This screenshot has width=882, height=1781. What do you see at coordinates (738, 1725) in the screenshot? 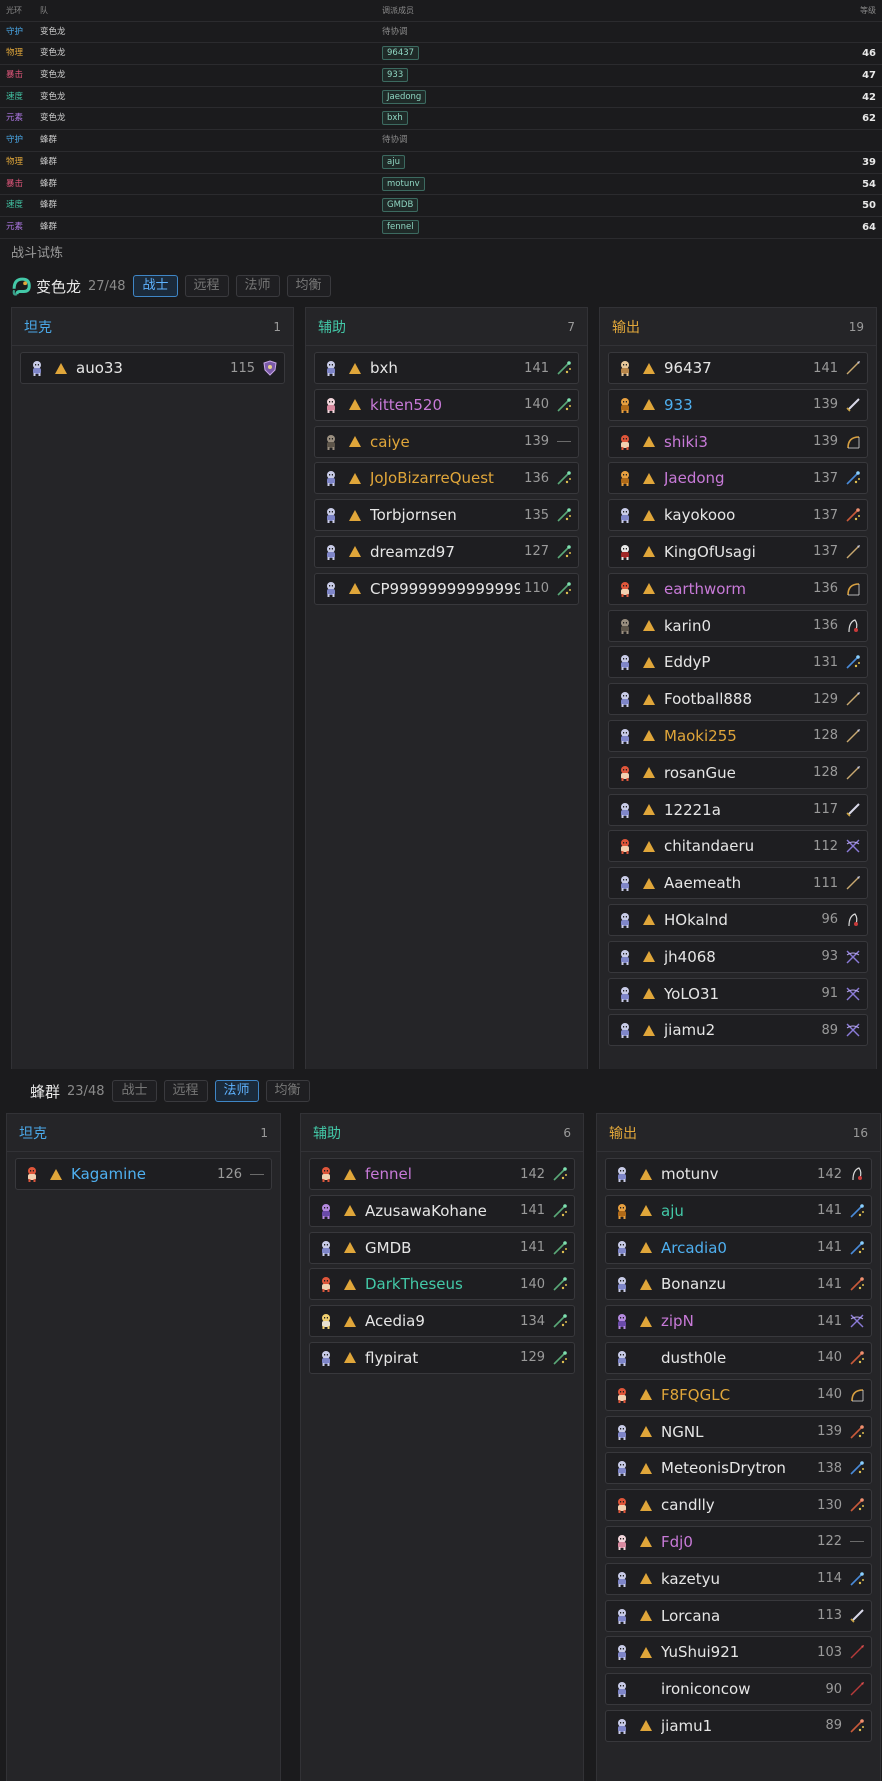
I see `player-row: jiamu1 89` at bounding box center [738, 1725].